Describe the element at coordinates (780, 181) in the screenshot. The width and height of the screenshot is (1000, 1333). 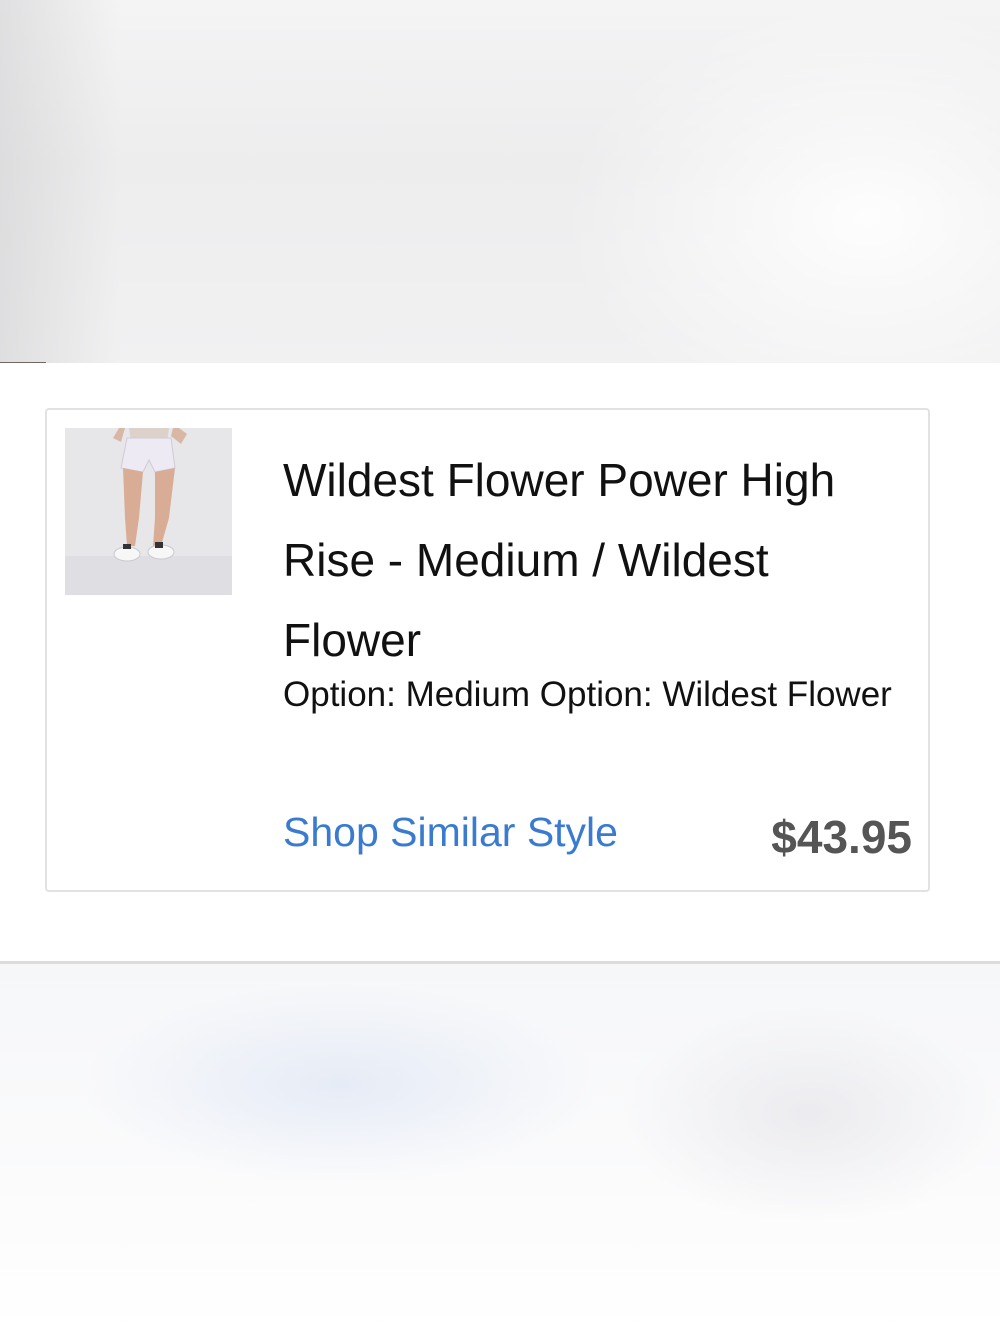
I see `background-glow` at that location.